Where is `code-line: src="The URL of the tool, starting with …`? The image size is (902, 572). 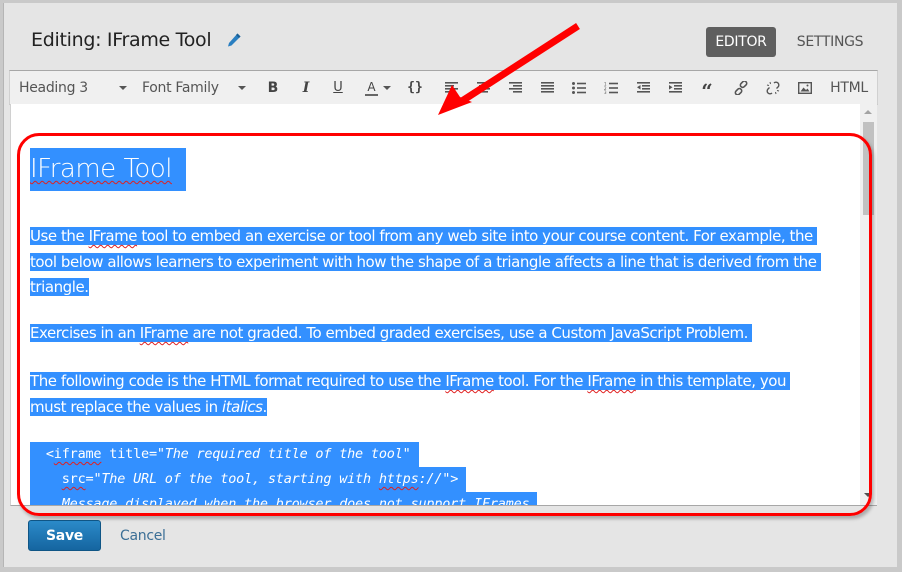
code-line: src="The URL of the tool, starting with … is located at coordinates (248, 479).